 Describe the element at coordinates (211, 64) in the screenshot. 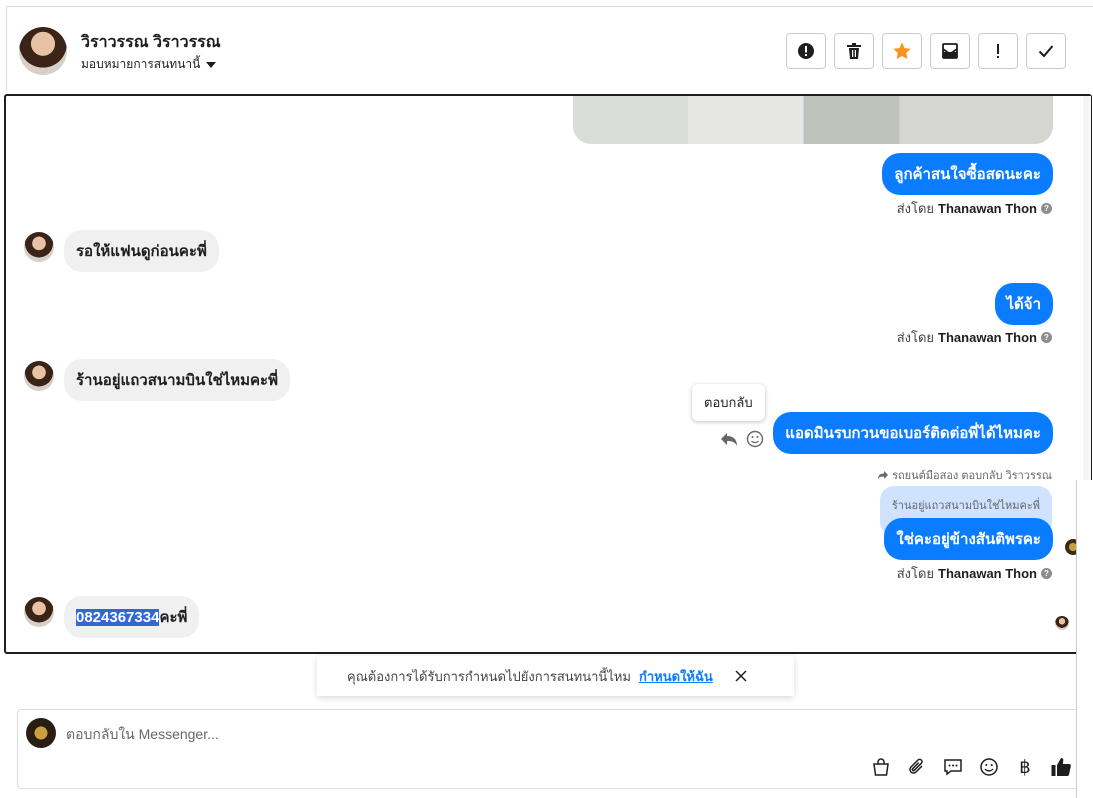

I see `caret-down-icon` at that location.